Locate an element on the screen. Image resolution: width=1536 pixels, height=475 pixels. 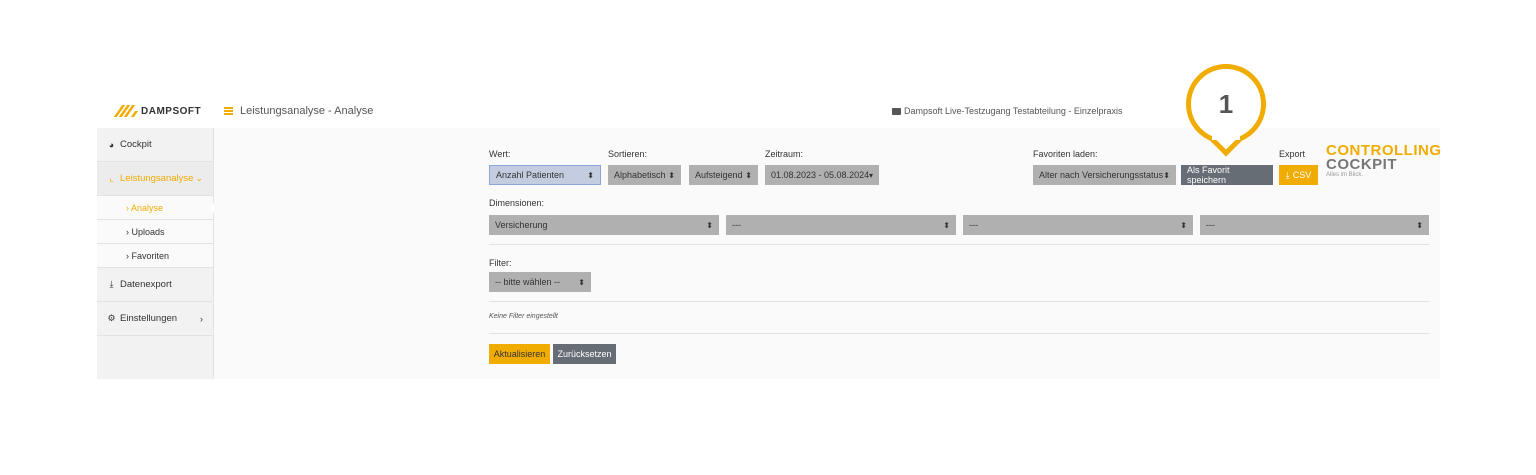
page-title: Leistungsanalyse - Analyse is located at coordinates (307, 111).